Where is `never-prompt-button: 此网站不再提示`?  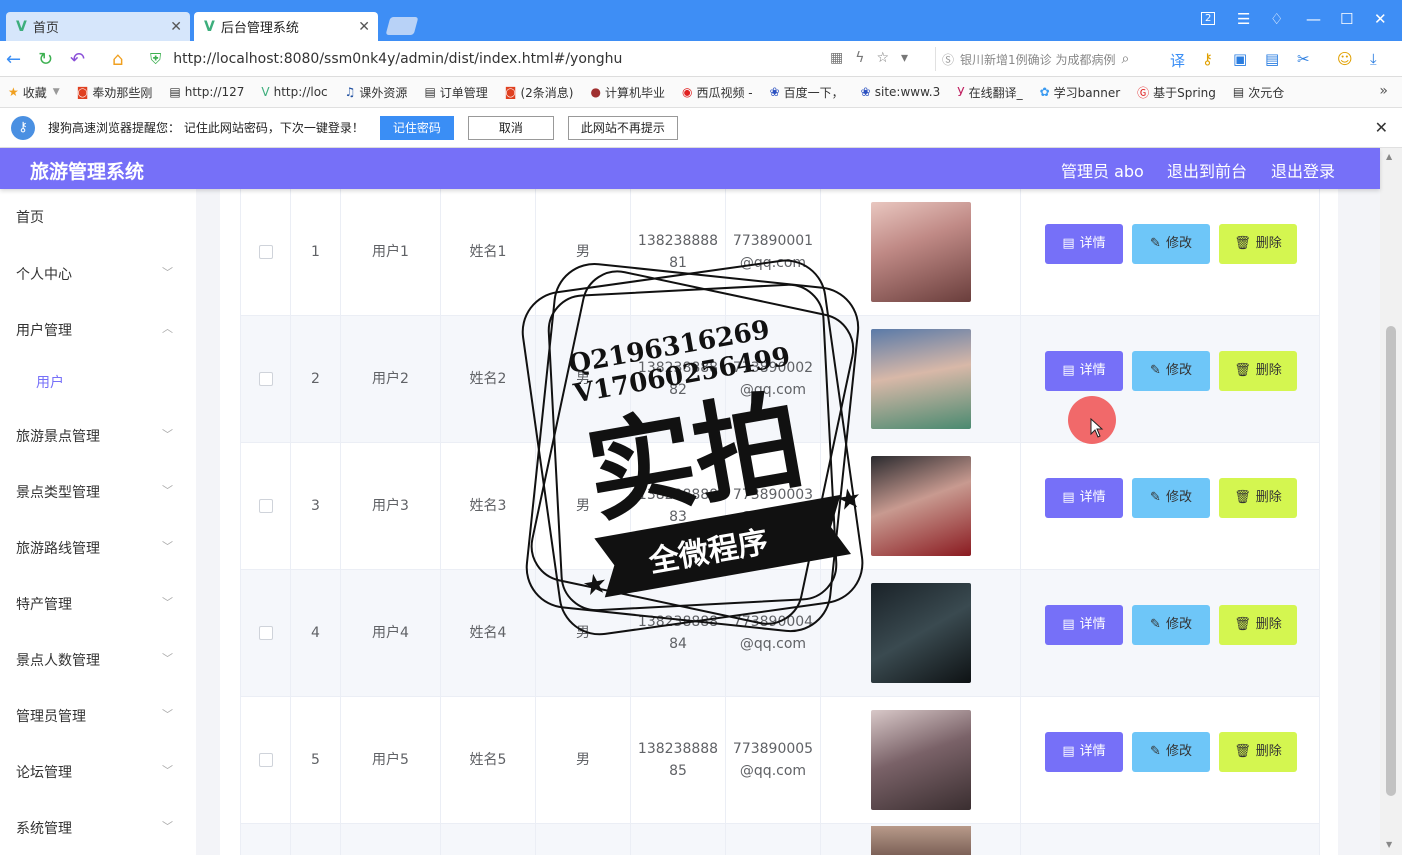
never-prompt-button: 此网站不再提示 is located at coordinates (622, 127).